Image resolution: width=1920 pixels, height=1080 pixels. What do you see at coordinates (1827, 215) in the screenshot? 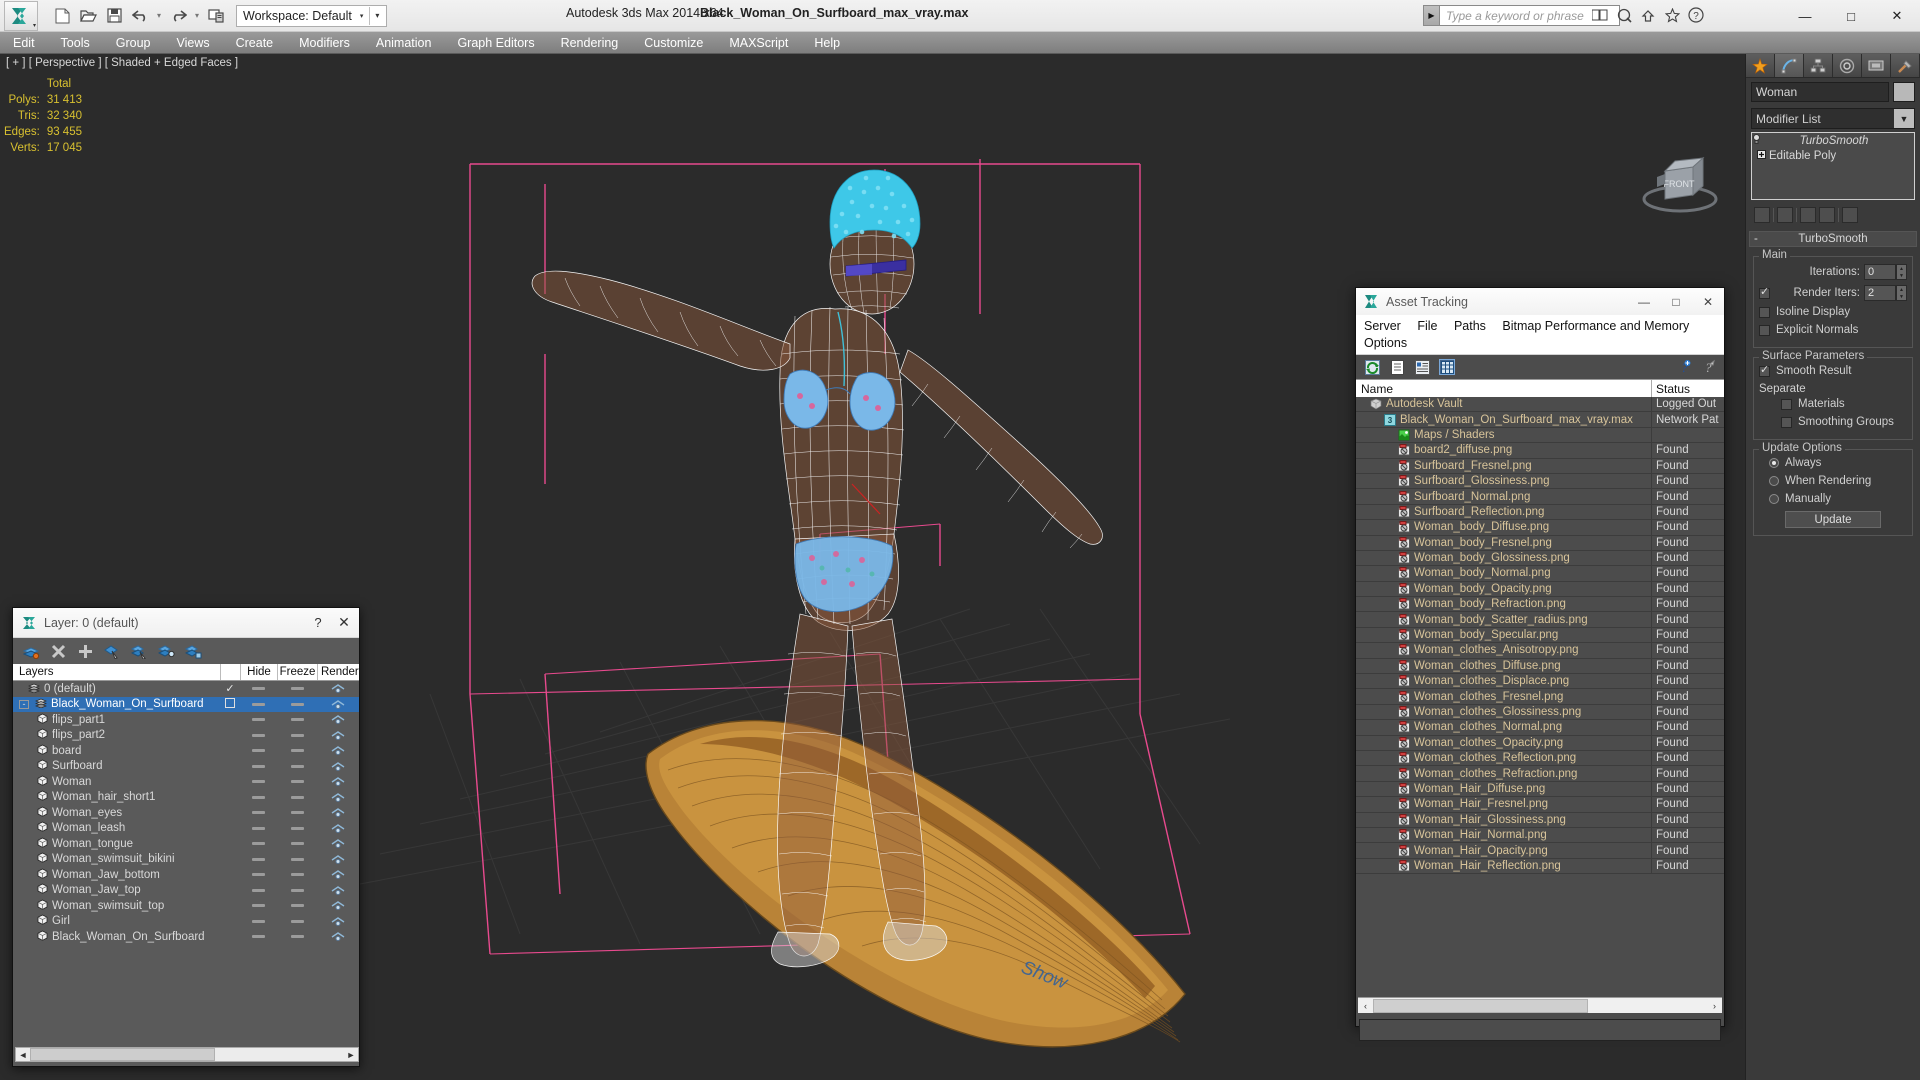
I see `remove-modifier-icon` at bounding box center [1827, 215].